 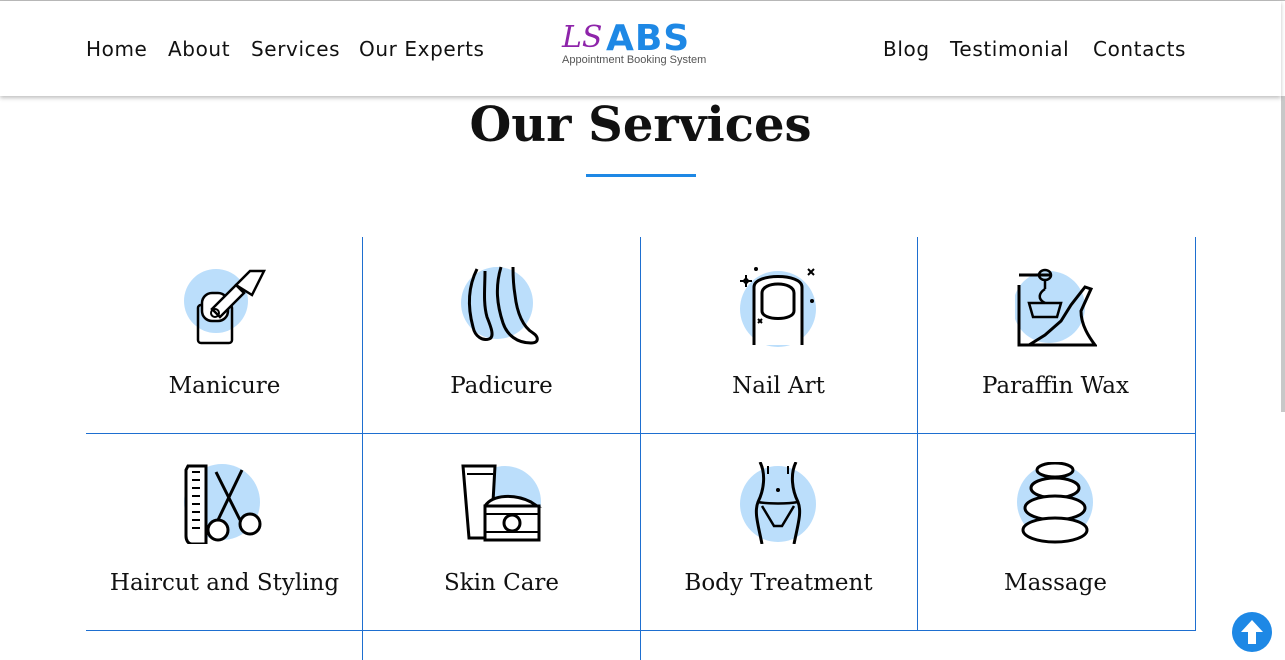 I want to click on service-card-body-treatment: Body Treatment, so click(x=778, y=532).